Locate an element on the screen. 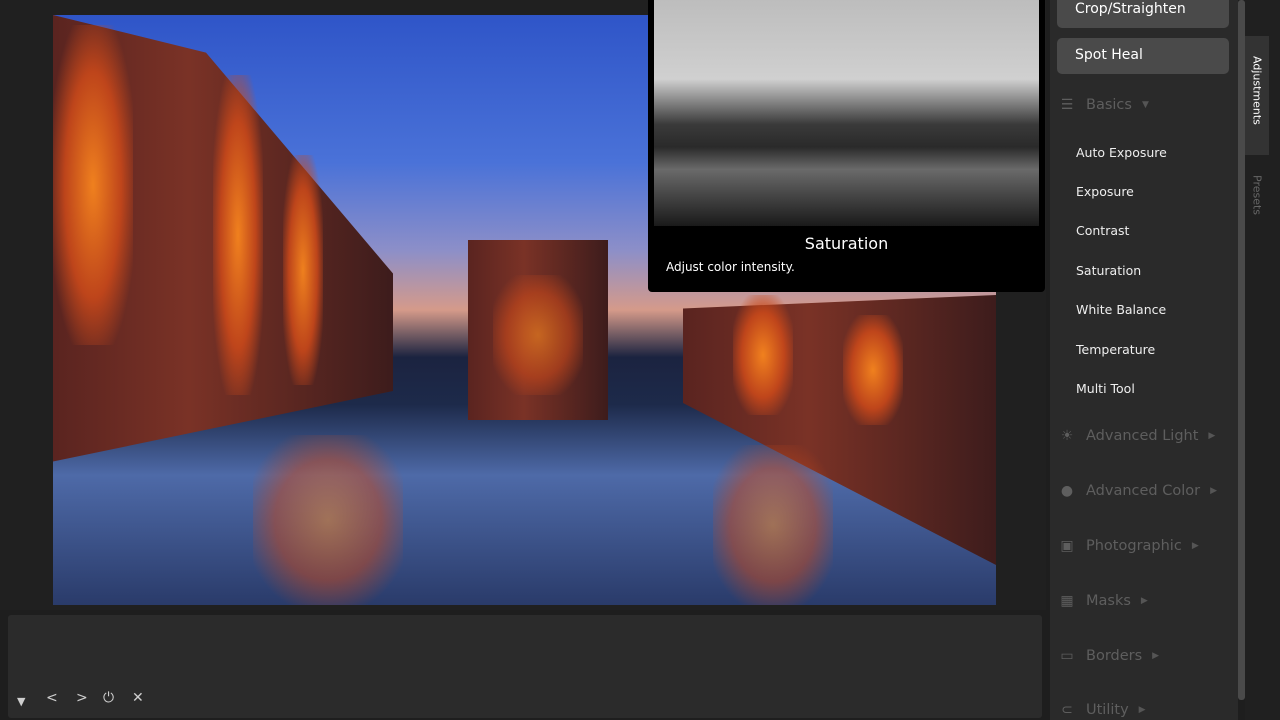  section-label: Photographic is located at coordinates (1134, 546).